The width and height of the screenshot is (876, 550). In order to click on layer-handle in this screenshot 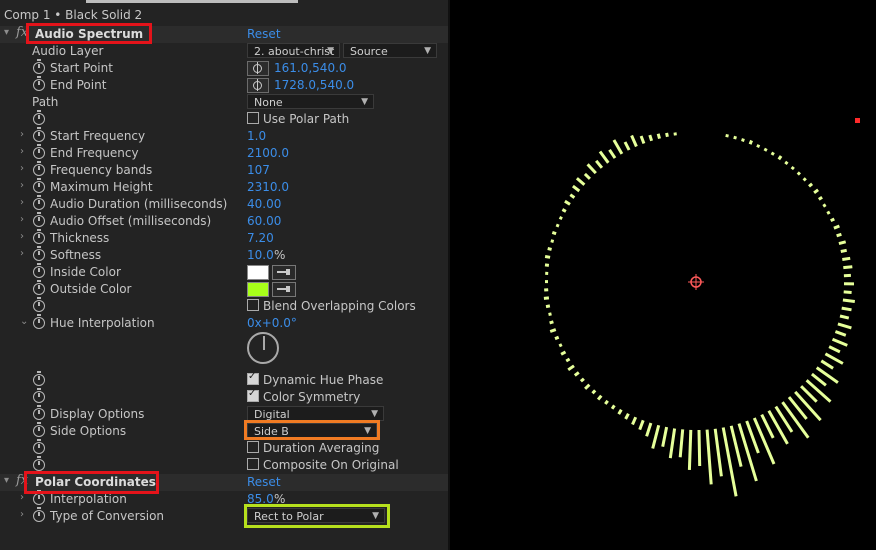, I will do `click(857, 120)`.